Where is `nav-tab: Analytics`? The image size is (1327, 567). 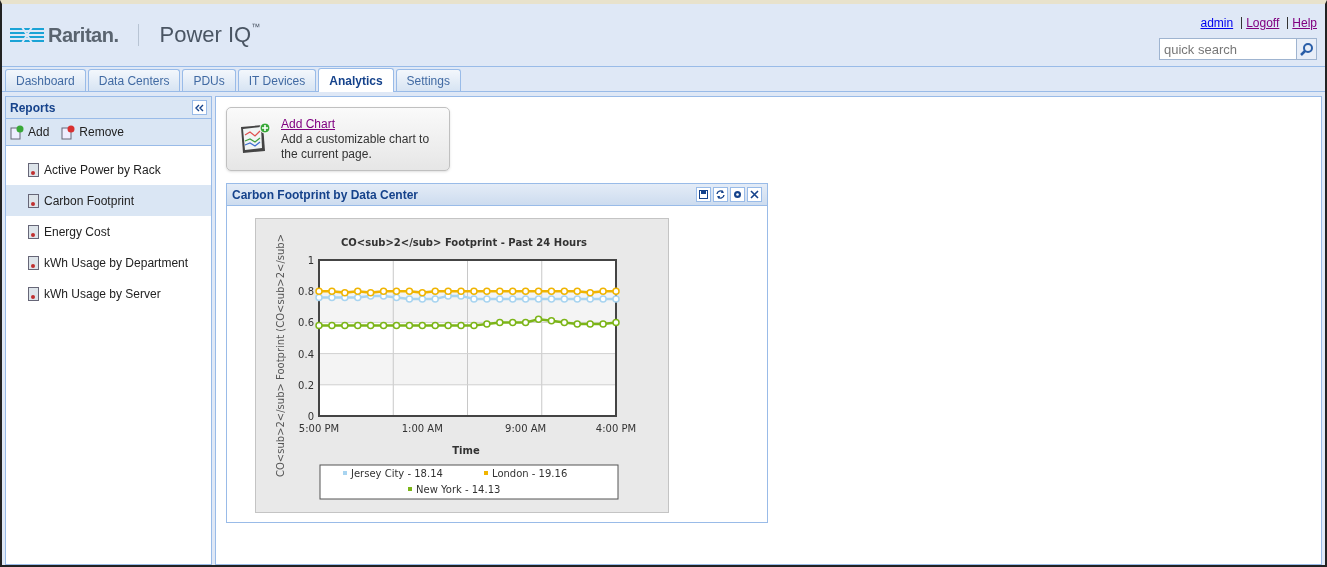
nav-tab: Analytics is located at coordinates (356, 80).